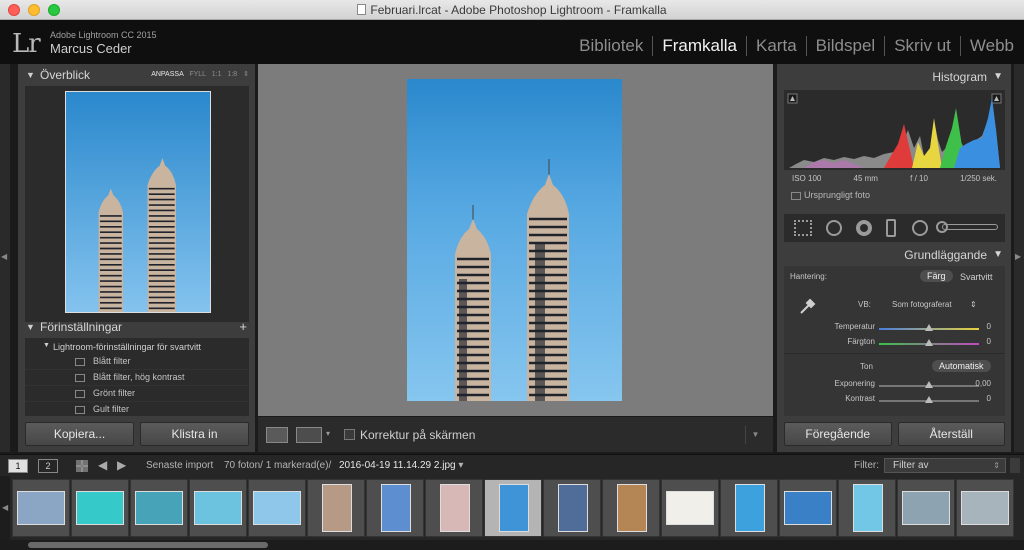 This screenshot has width=1024, height=550. What do you see at coordinates (987, 46) in the screenshot?
I see `module-webb: Webb` at bounding box center [987, 46].